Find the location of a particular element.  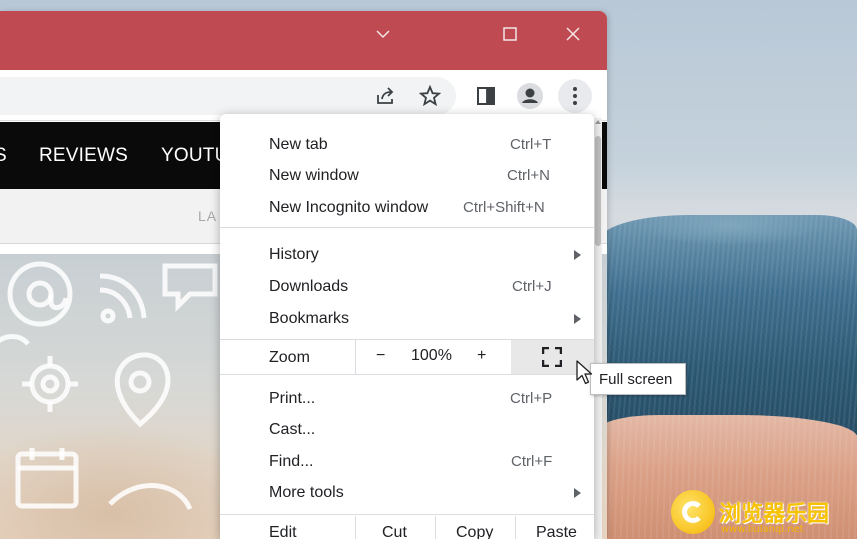

chat-bubble-icon is located at coordinates (190, 288).